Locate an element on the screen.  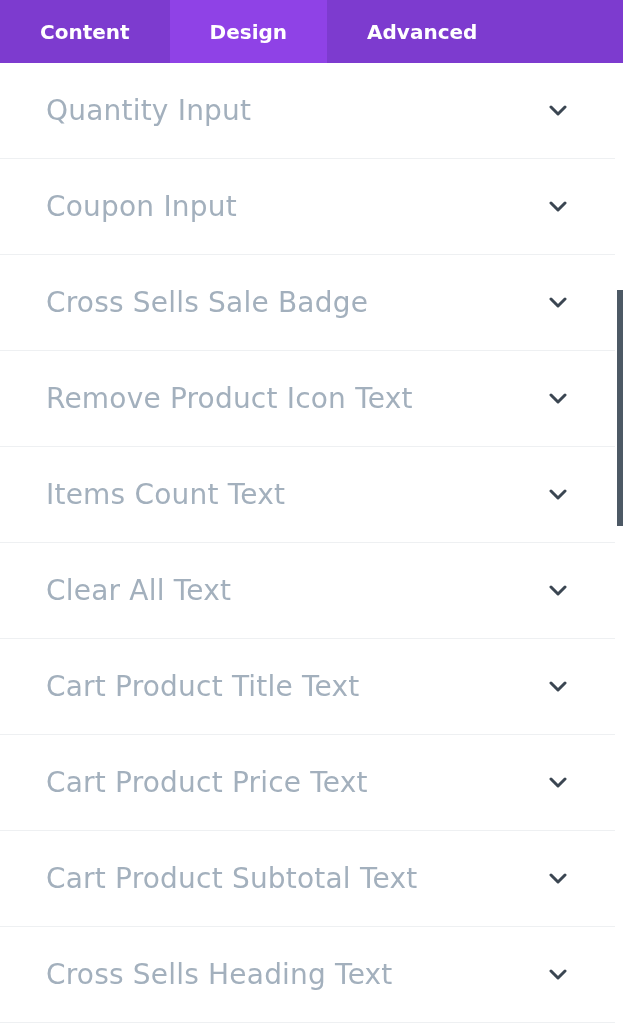
section-toggle: Cross Sells Sale Badge is located at coordinates (307, 303).